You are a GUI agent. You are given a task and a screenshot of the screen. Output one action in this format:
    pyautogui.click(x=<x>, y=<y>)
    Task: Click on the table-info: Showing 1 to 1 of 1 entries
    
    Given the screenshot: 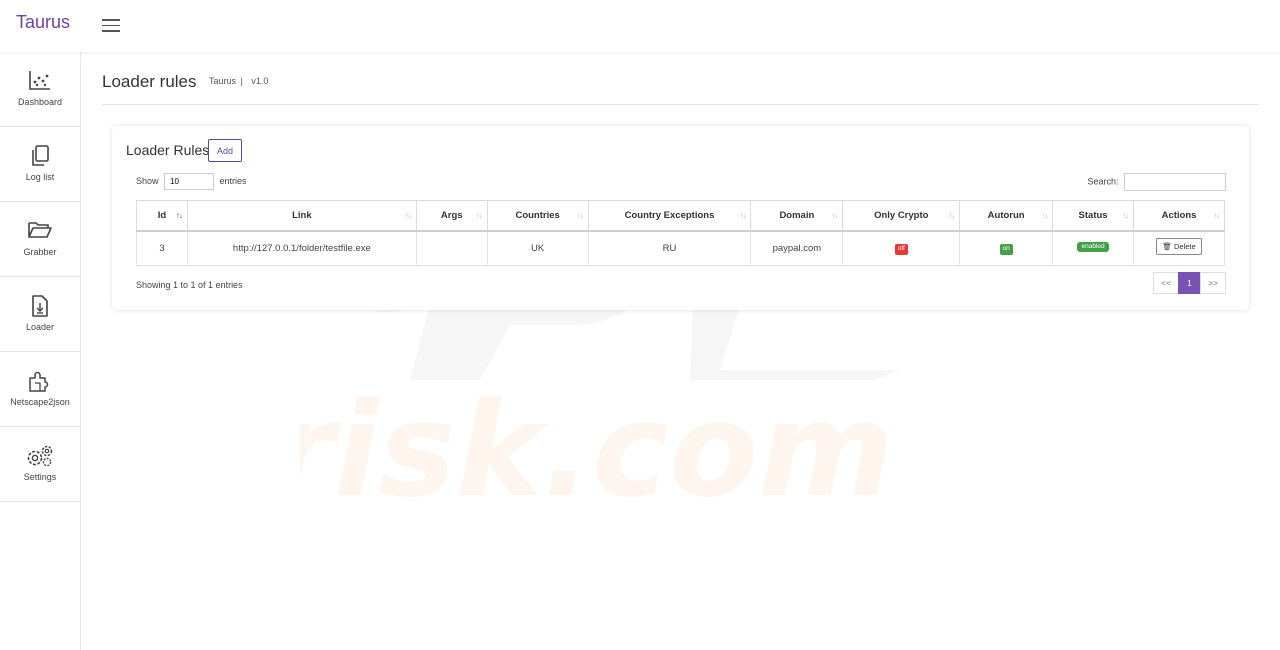 What is the action you would take?
    pyautogui.click(x=189, y=285)
    